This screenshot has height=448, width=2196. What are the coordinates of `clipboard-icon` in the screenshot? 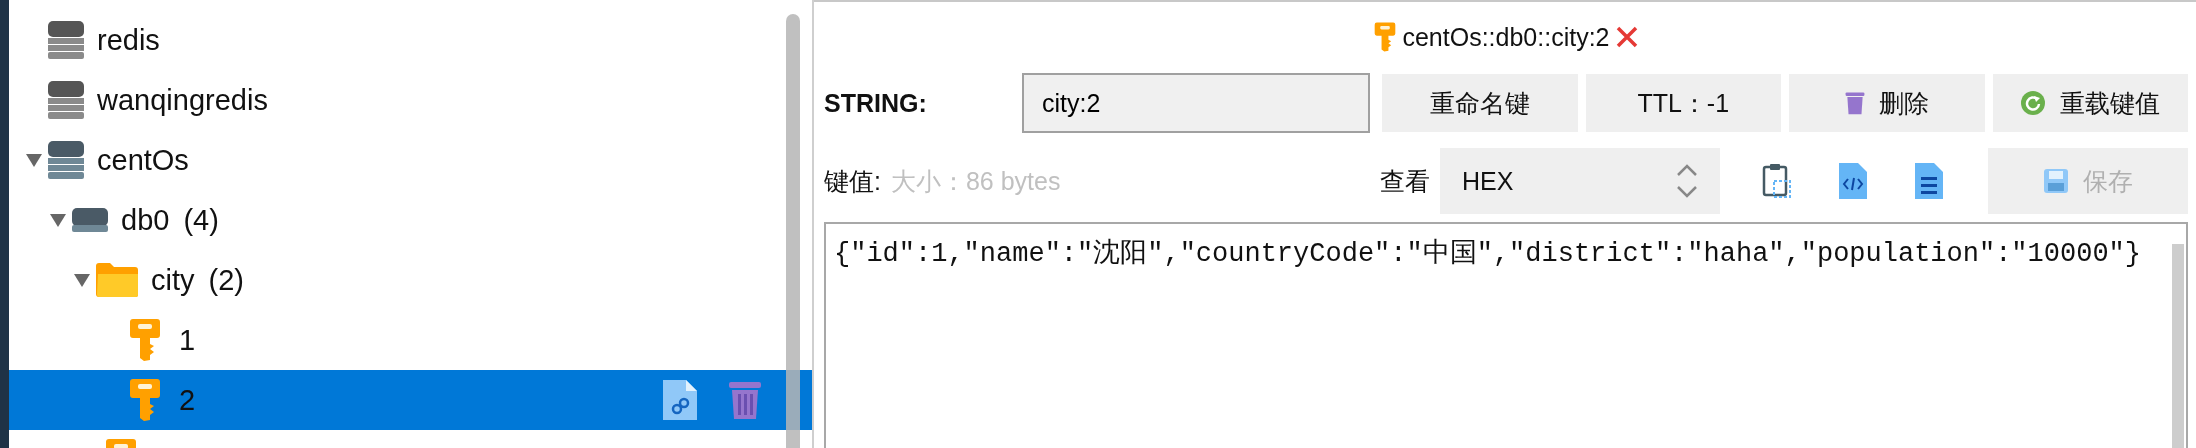 It's located at (1777, 181).